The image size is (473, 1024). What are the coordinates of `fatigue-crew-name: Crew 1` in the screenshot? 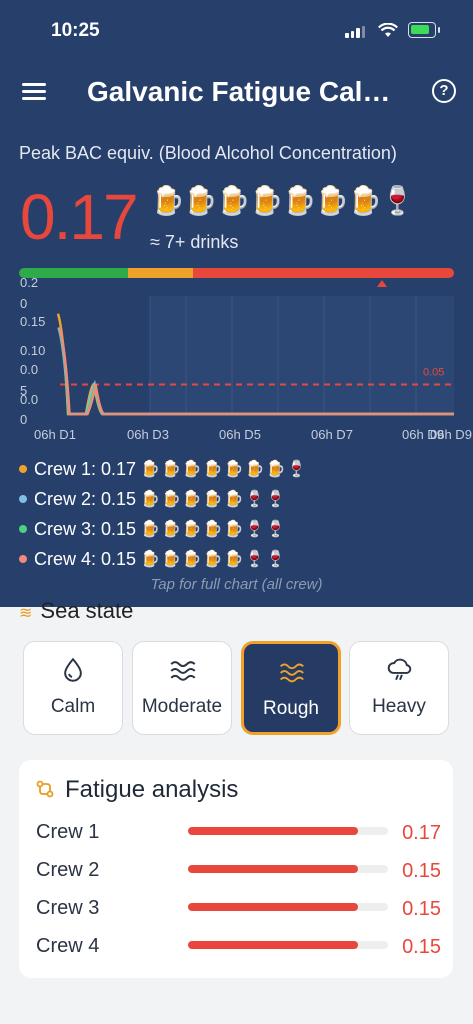 It's located at (68, 832).